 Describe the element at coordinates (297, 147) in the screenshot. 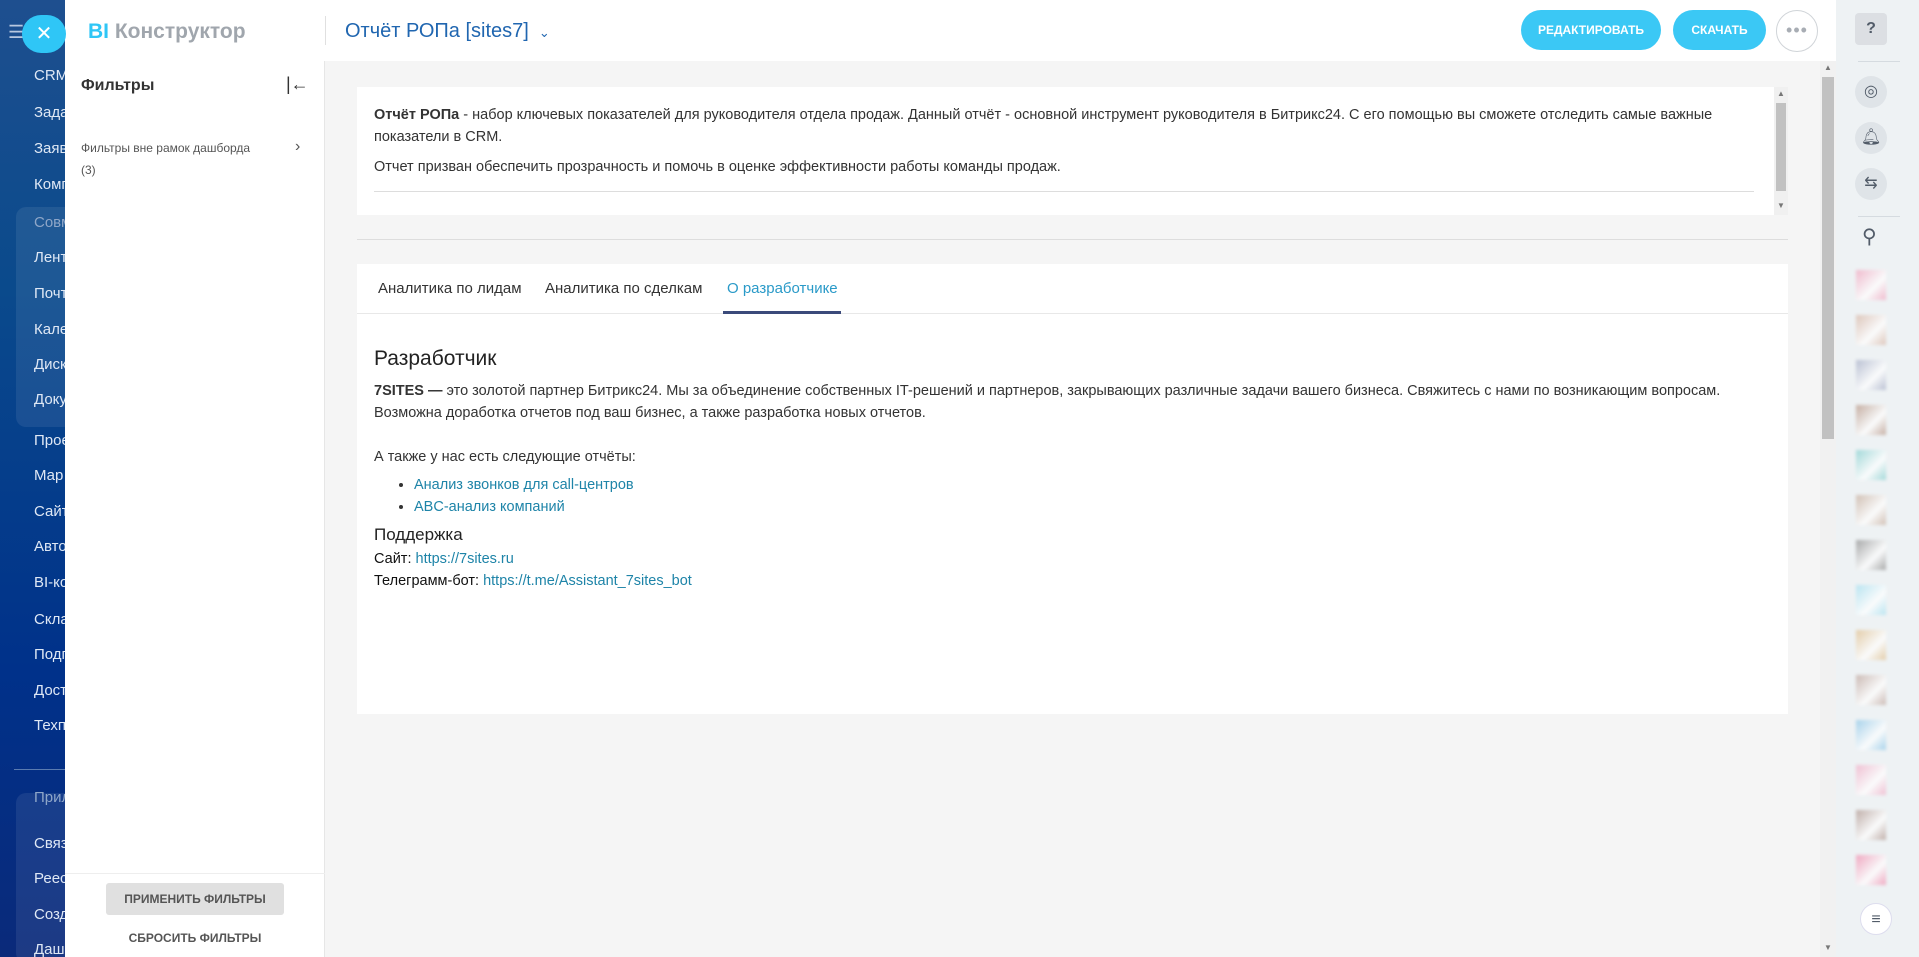

I see `chevron-right-icon: ›` at that location.